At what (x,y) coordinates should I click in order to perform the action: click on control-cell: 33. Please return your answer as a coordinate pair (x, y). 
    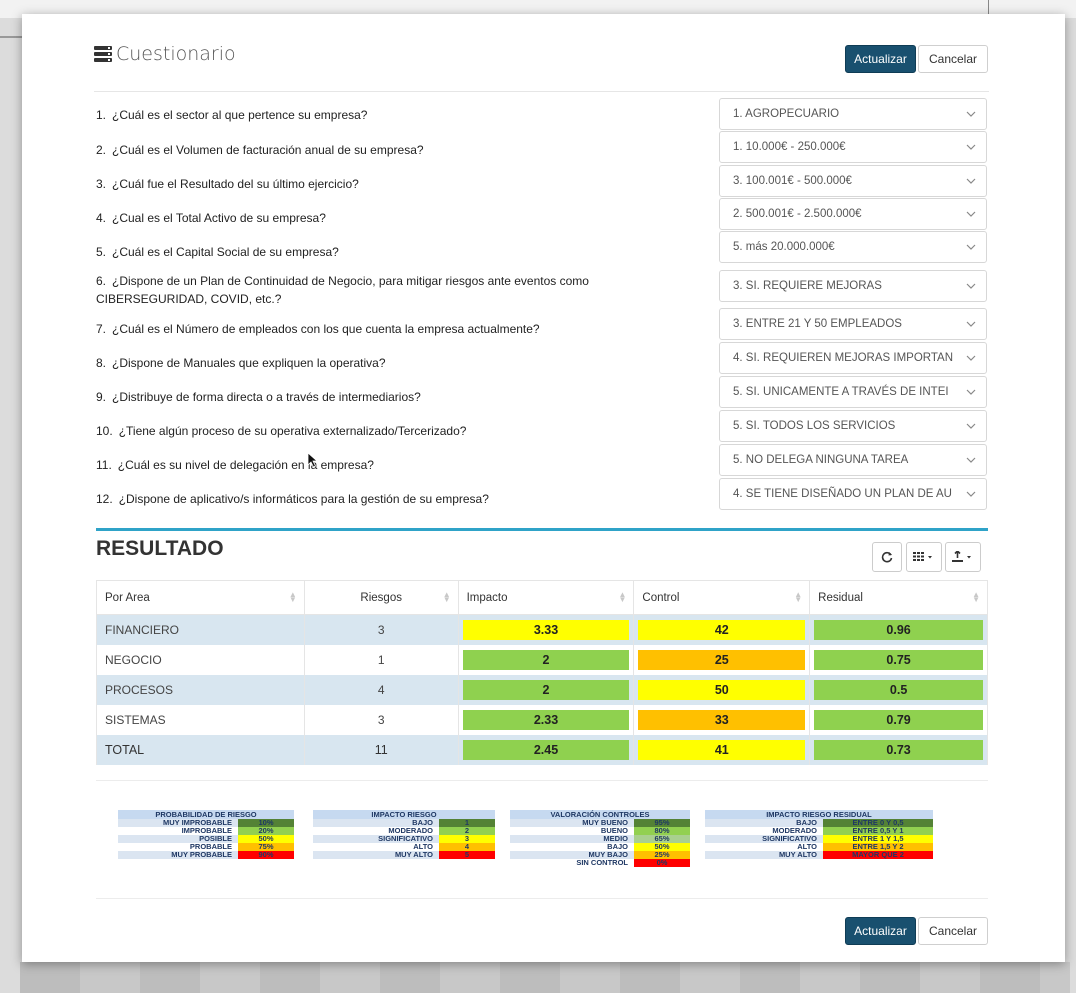
    Looking at the image, I should click on (722, 719).